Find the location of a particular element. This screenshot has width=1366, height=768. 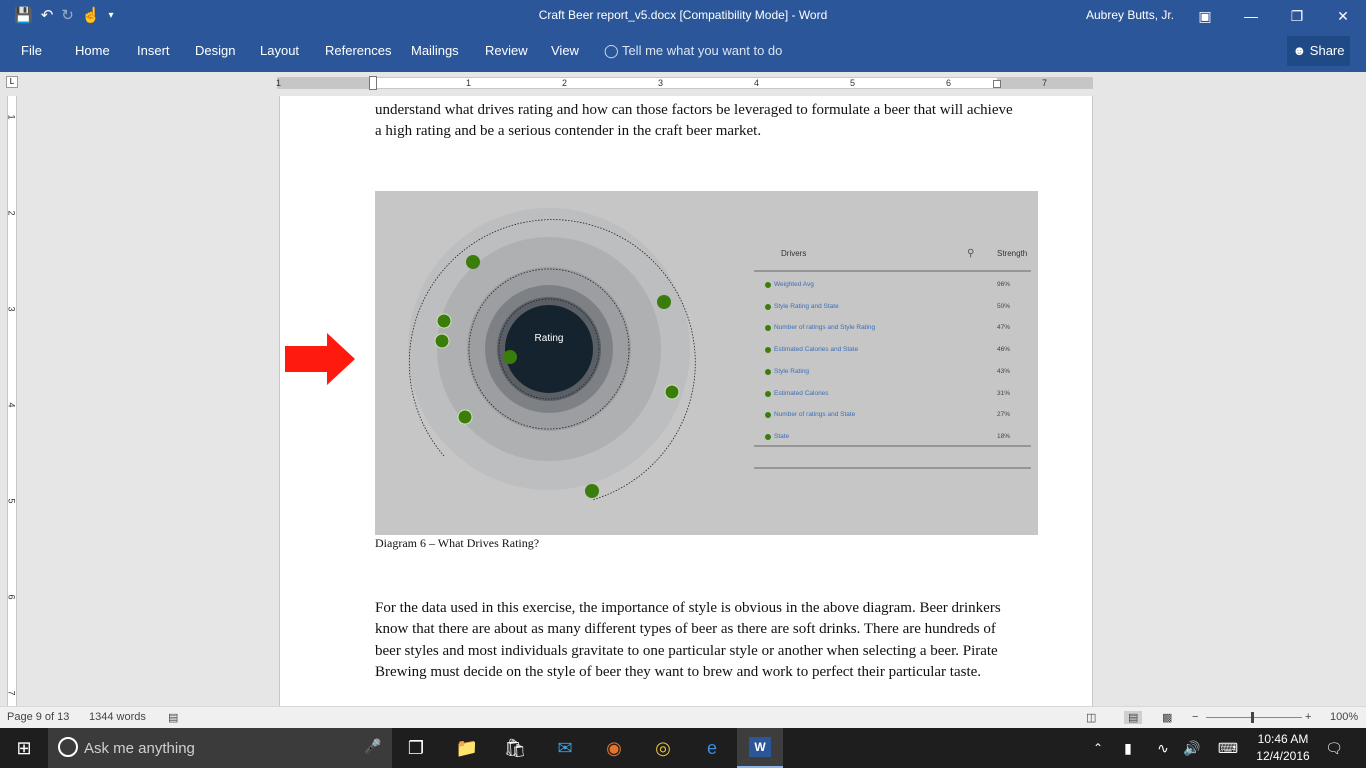

cortana-icon is located at coordinates (68, 747).